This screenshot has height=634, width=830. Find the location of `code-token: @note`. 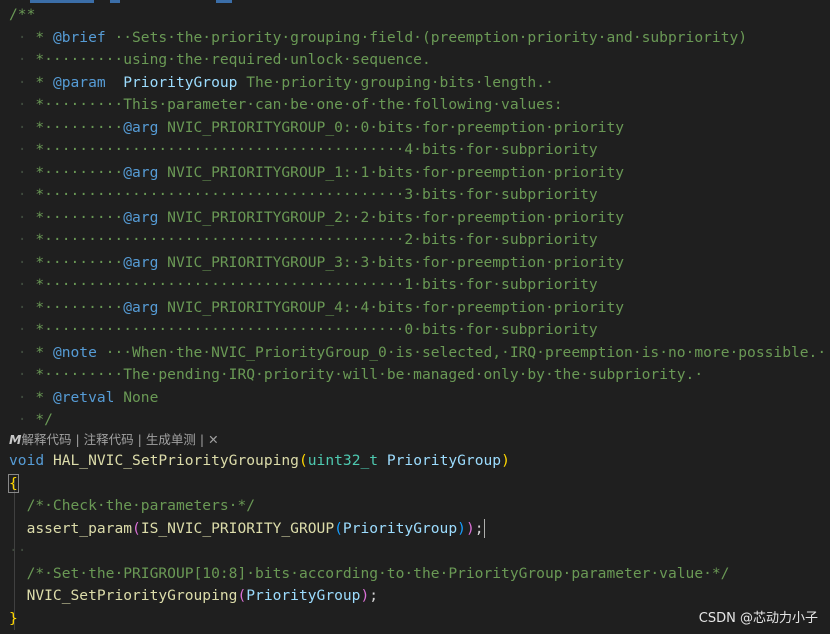

code-token: @note is located at coordinates (74, 352).